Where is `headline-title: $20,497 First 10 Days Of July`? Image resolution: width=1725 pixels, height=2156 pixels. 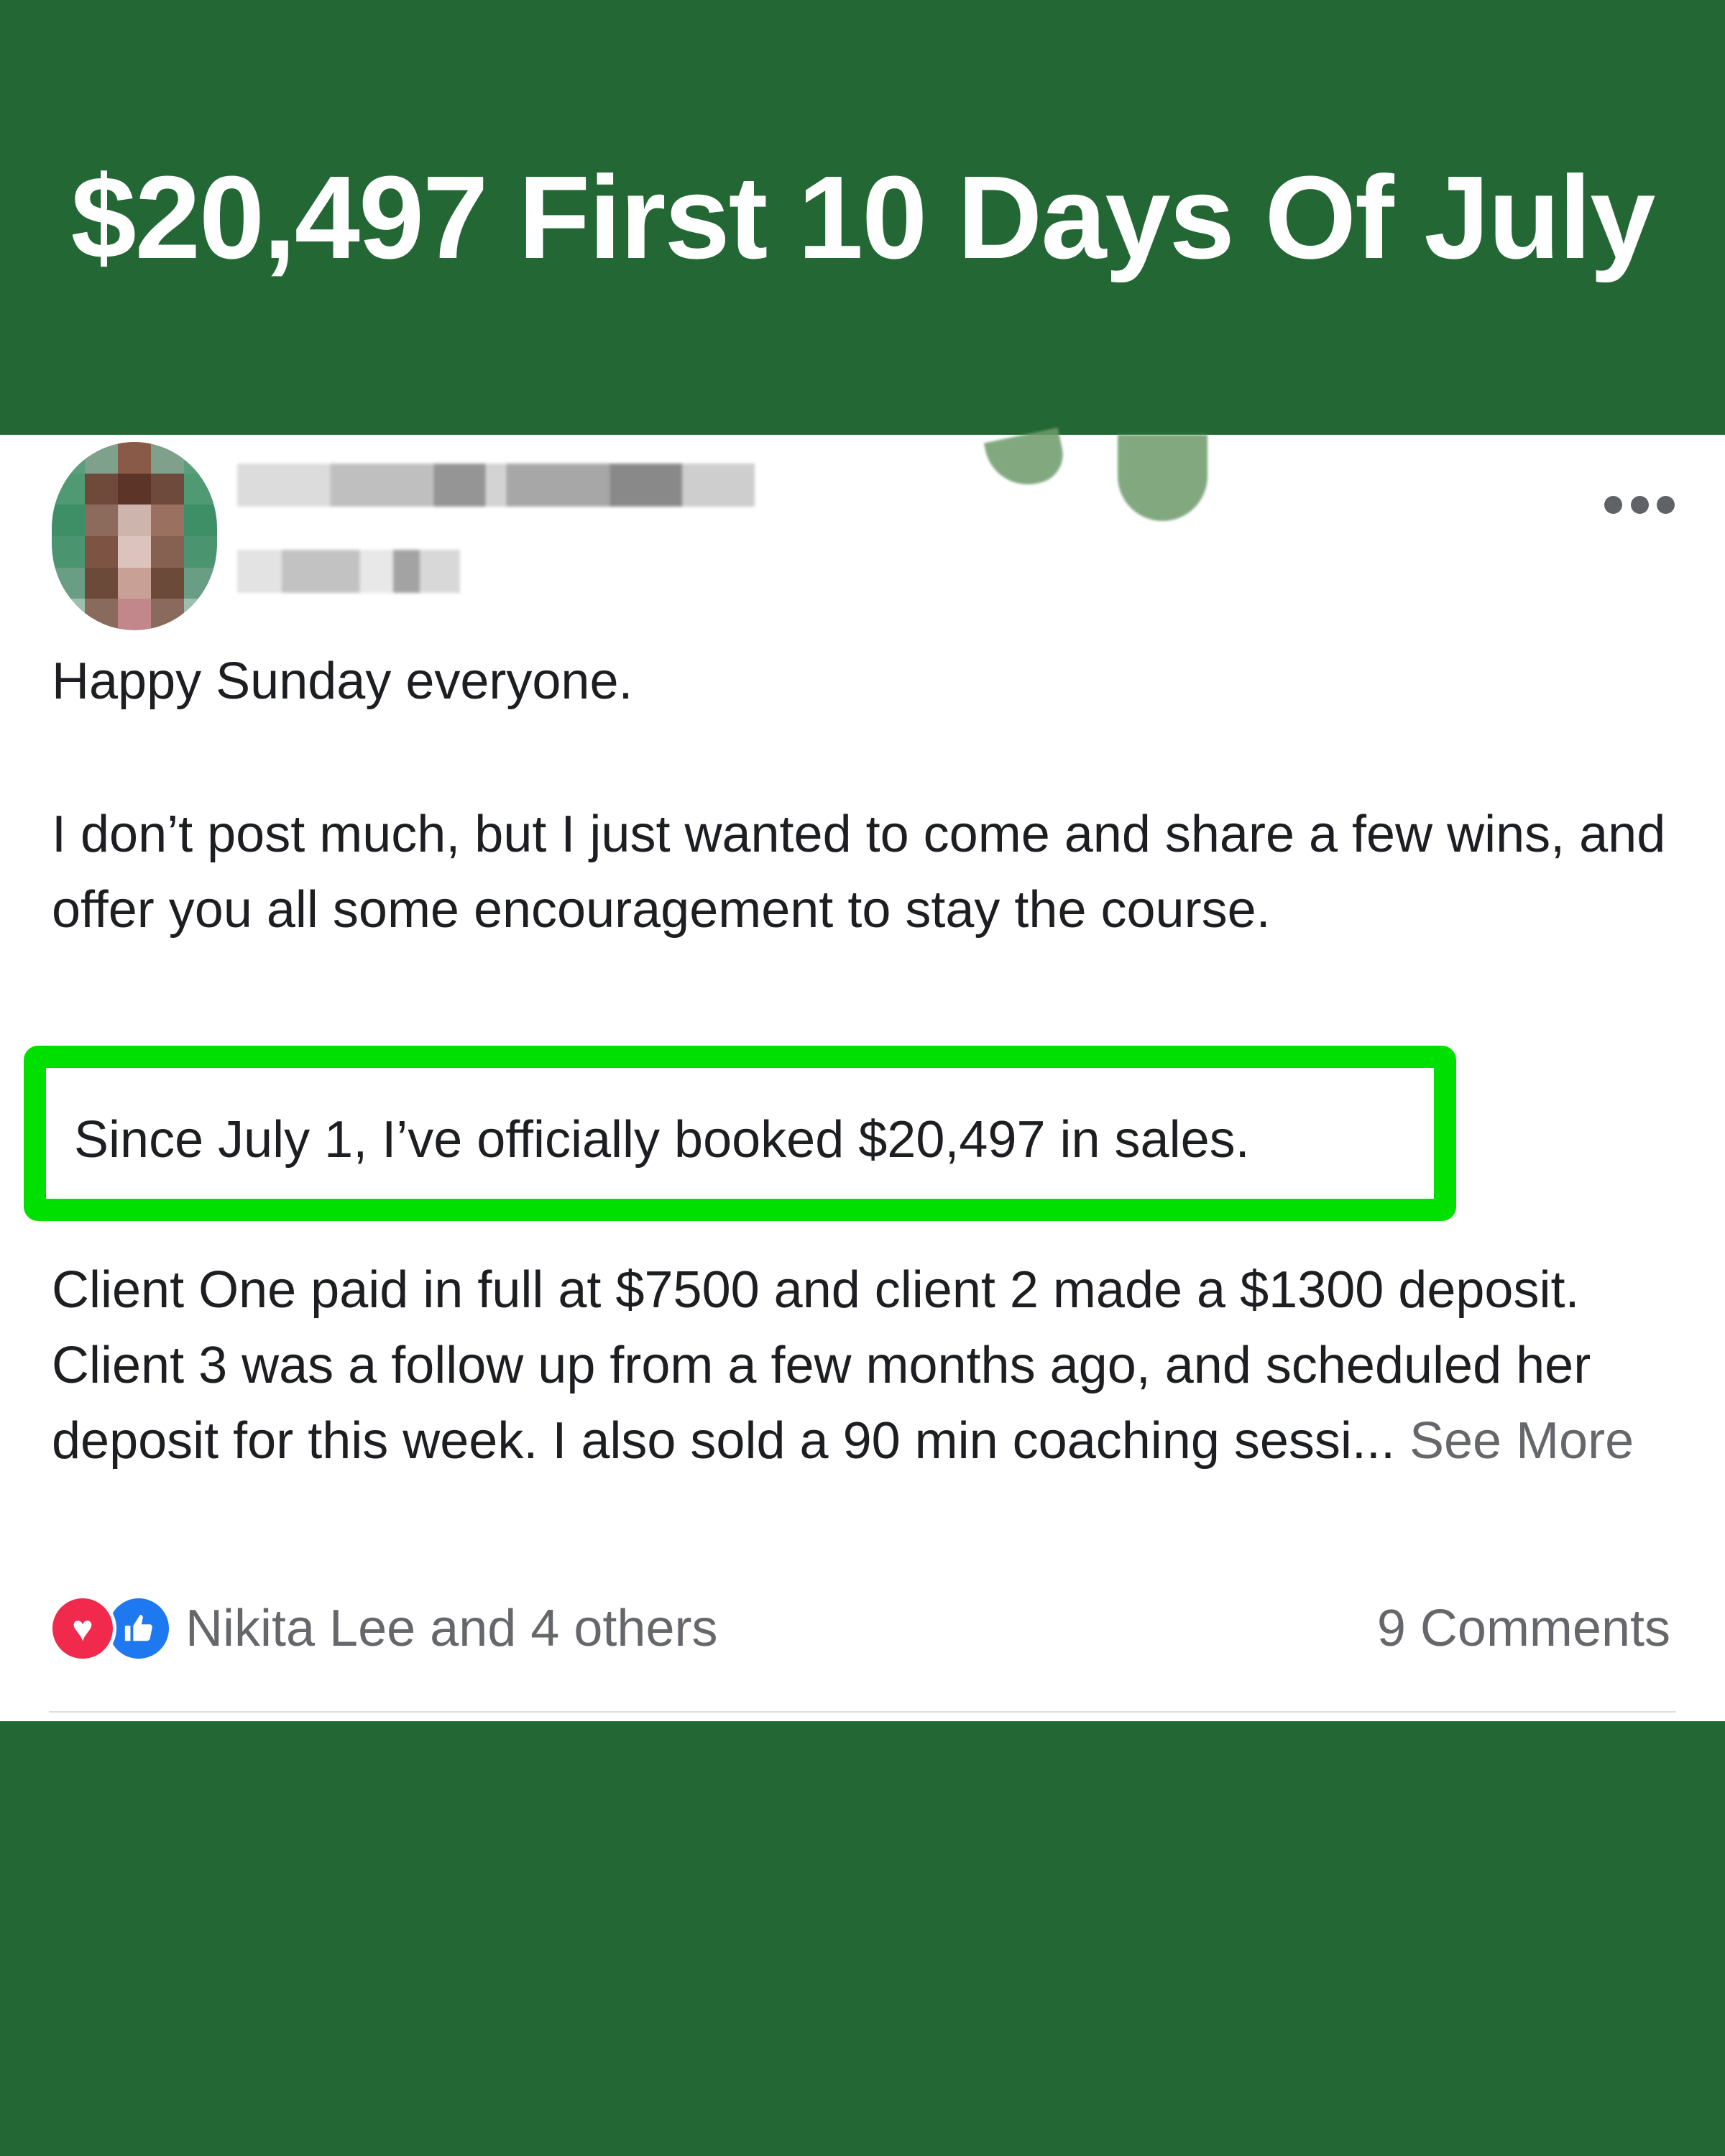
headline-title: $20,497 First 10 Days Of July is located at coordinates (863, 217).